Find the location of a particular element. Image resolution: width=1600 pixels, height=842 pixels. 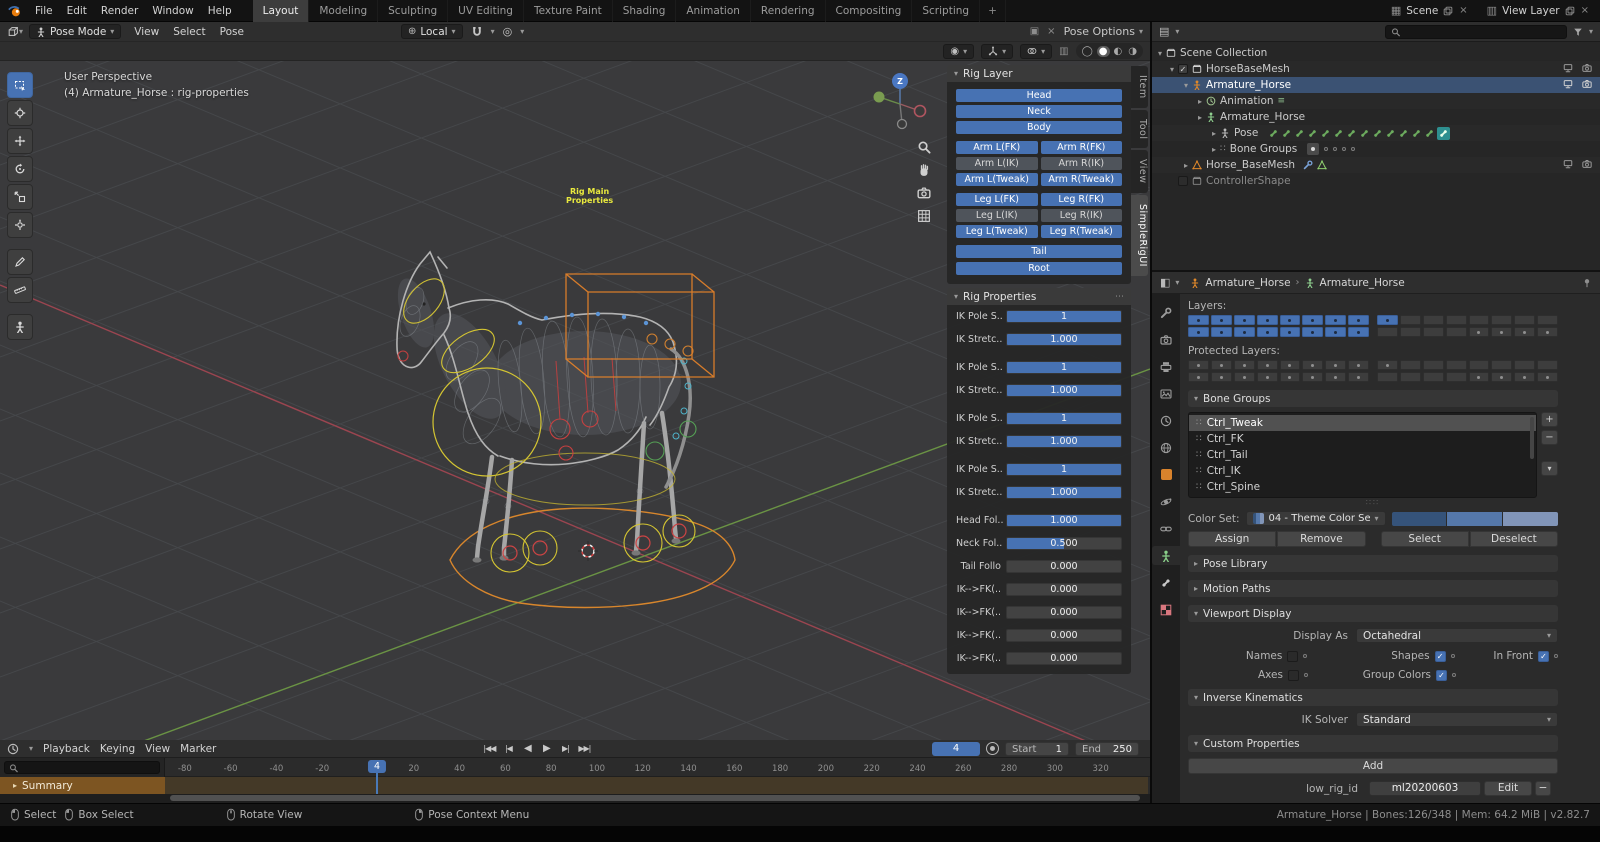

timeline-menu-view: View is located at coordinates (157, 749).